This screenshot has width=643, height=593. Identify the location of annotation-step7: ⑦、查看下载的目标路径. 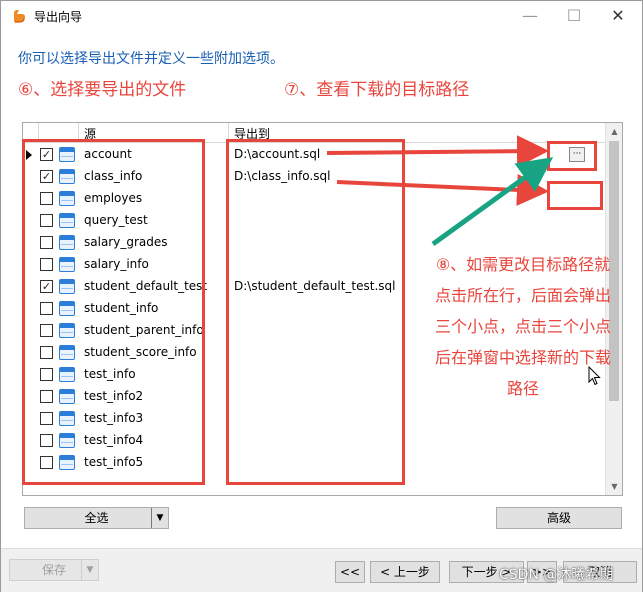
(377, 90).